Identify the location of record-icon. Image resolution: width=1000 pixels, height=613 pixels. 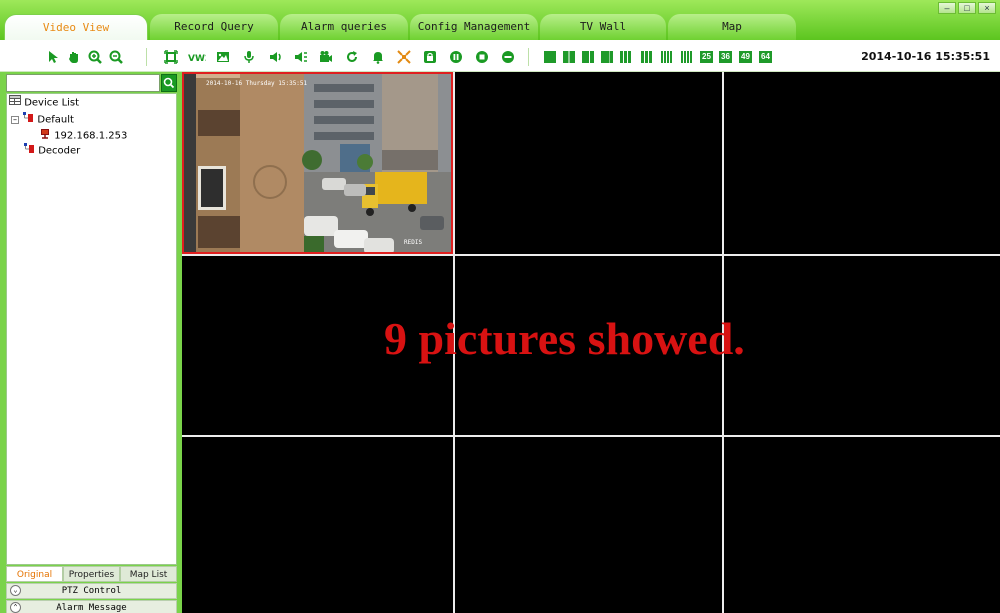
(326, 57).